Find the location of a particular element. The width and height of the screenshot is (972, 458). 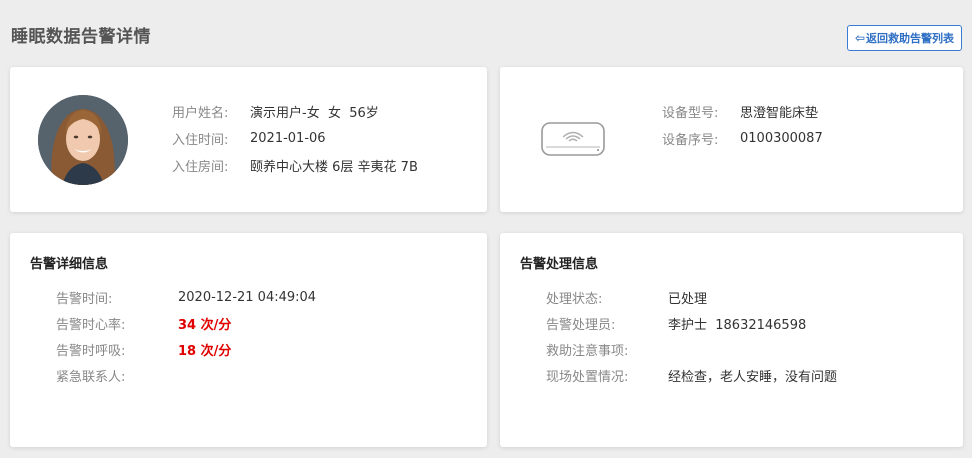

checkin-time-value: 2021-01-06 is located at coordinates (288, 138).